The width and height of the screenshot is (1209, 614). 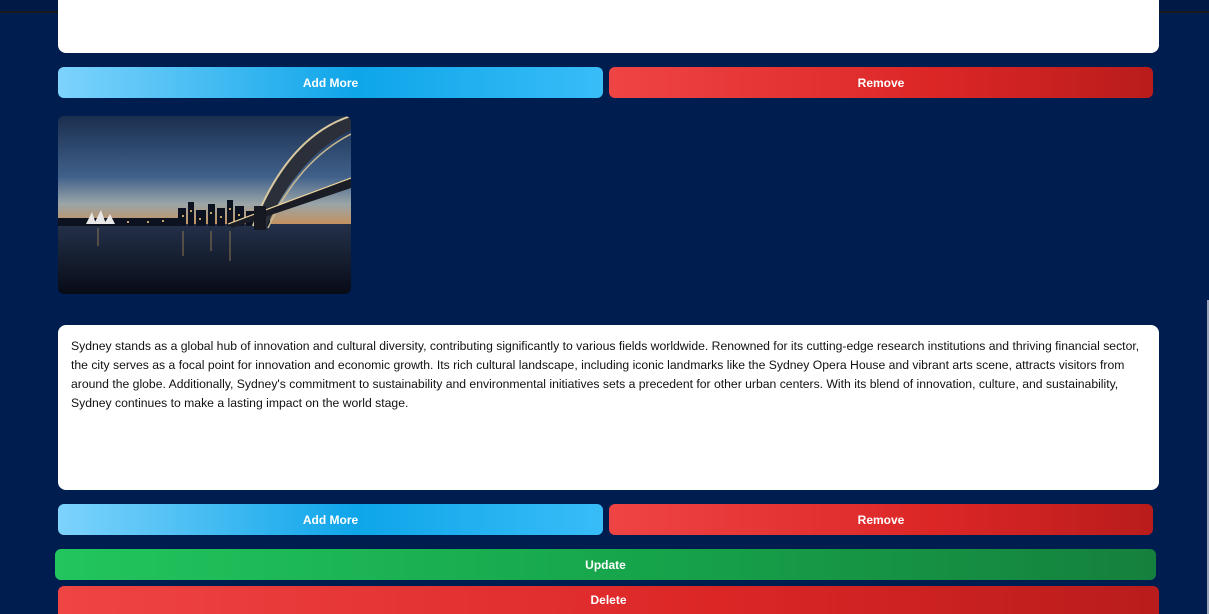 What do you see at coordinates (330, 82) in the screenshot?
I see `add-more-button-1: Add More` at bounding box center [330, 82].